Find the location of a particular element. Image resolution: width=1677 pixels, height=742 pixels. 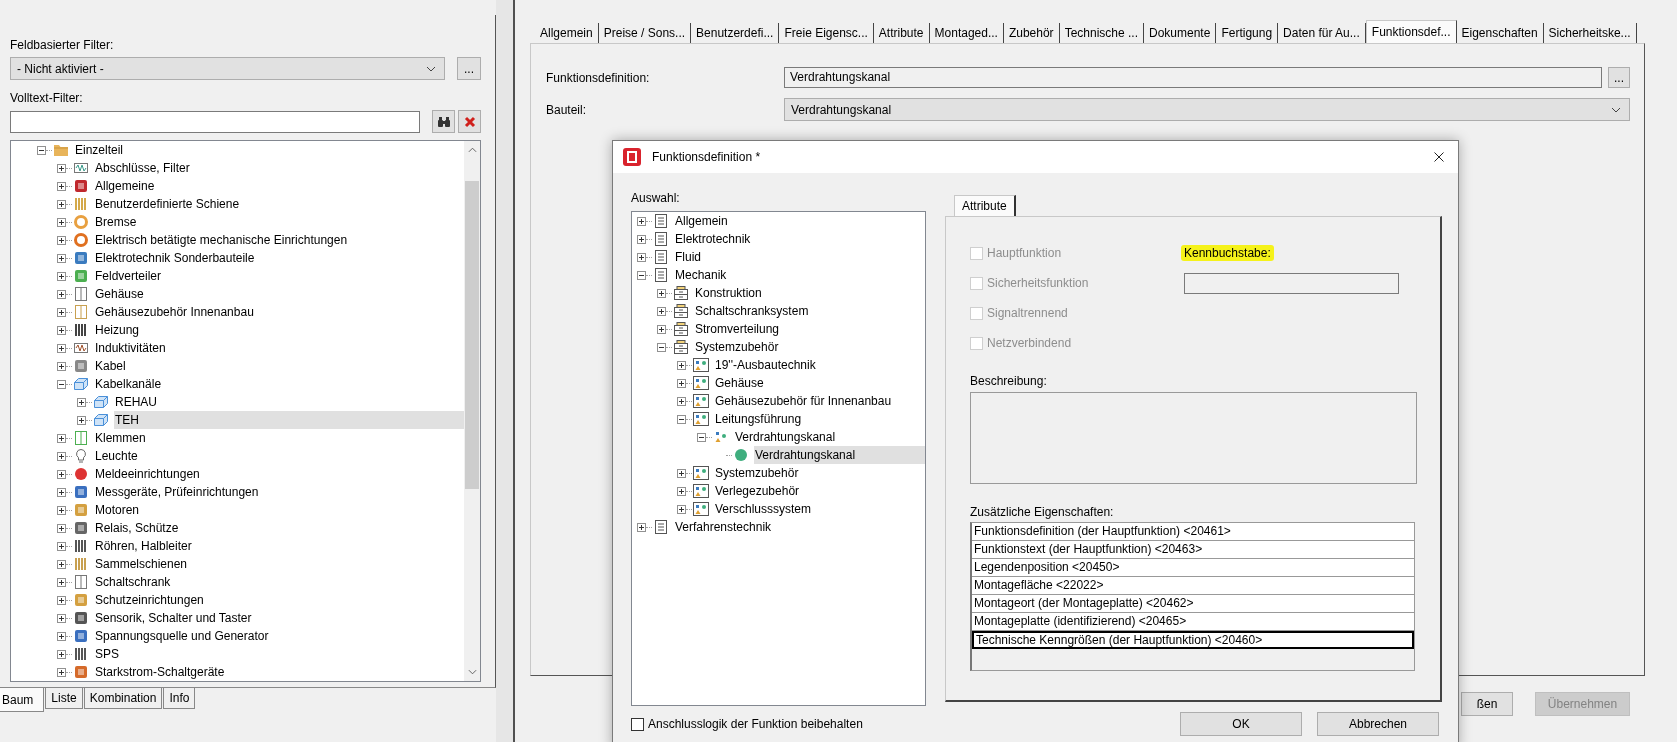

tree-item: Kabelkanäle is located at coordinates (279, 384).